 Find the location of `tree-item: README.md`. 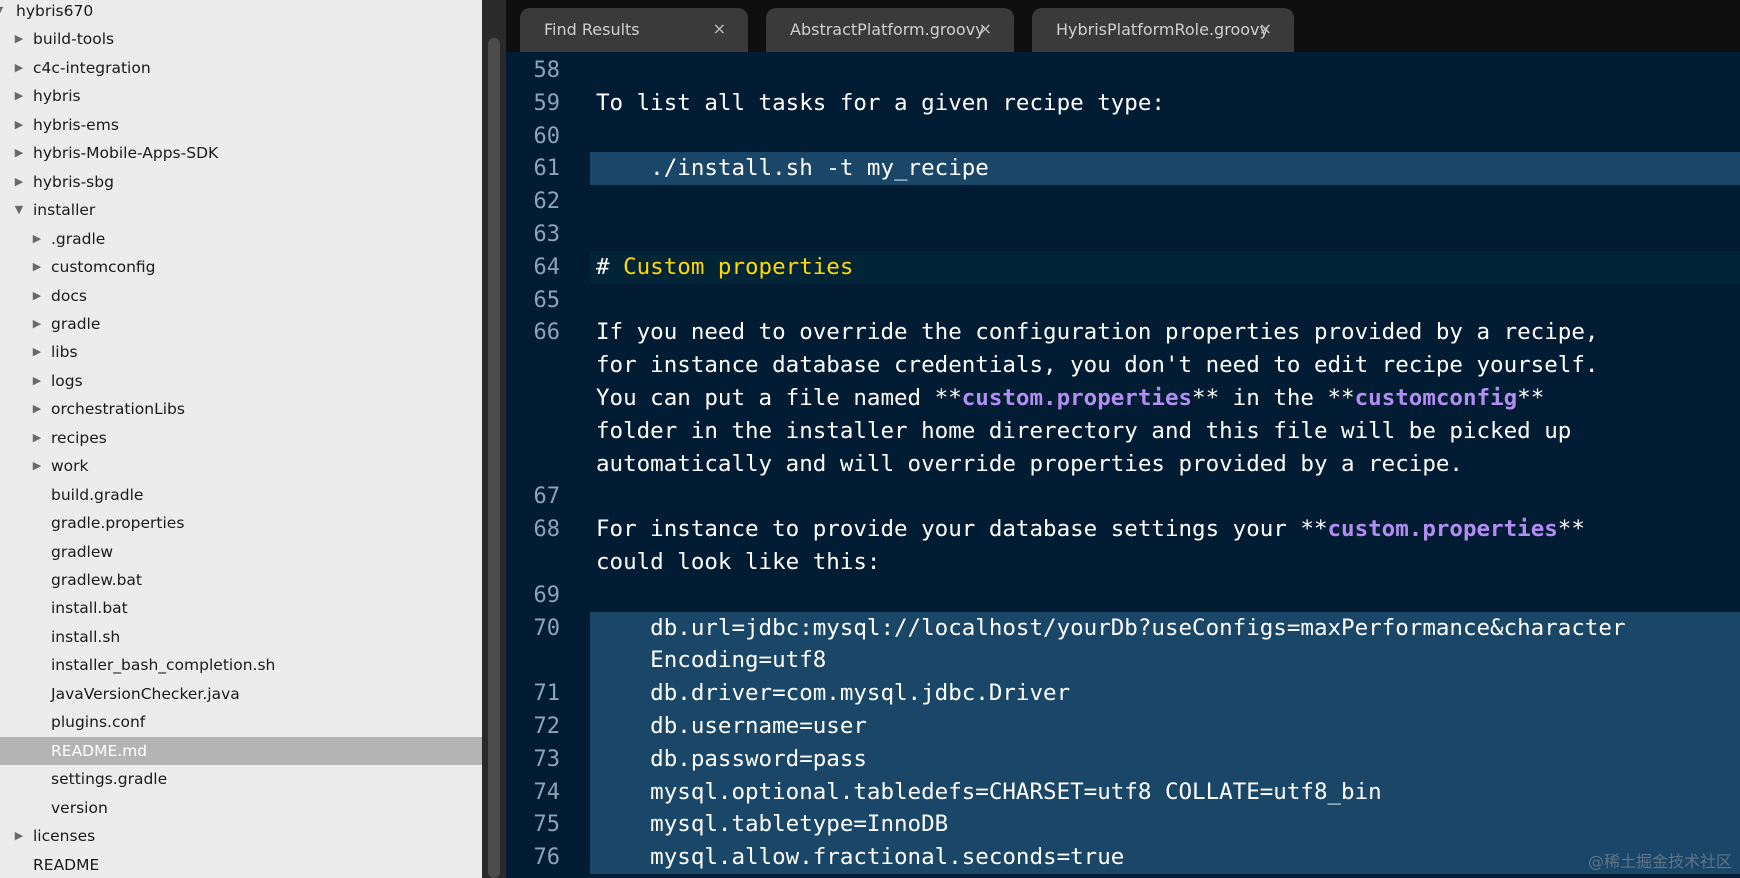

tree-item: README.md is located at coordinates (241, 750).